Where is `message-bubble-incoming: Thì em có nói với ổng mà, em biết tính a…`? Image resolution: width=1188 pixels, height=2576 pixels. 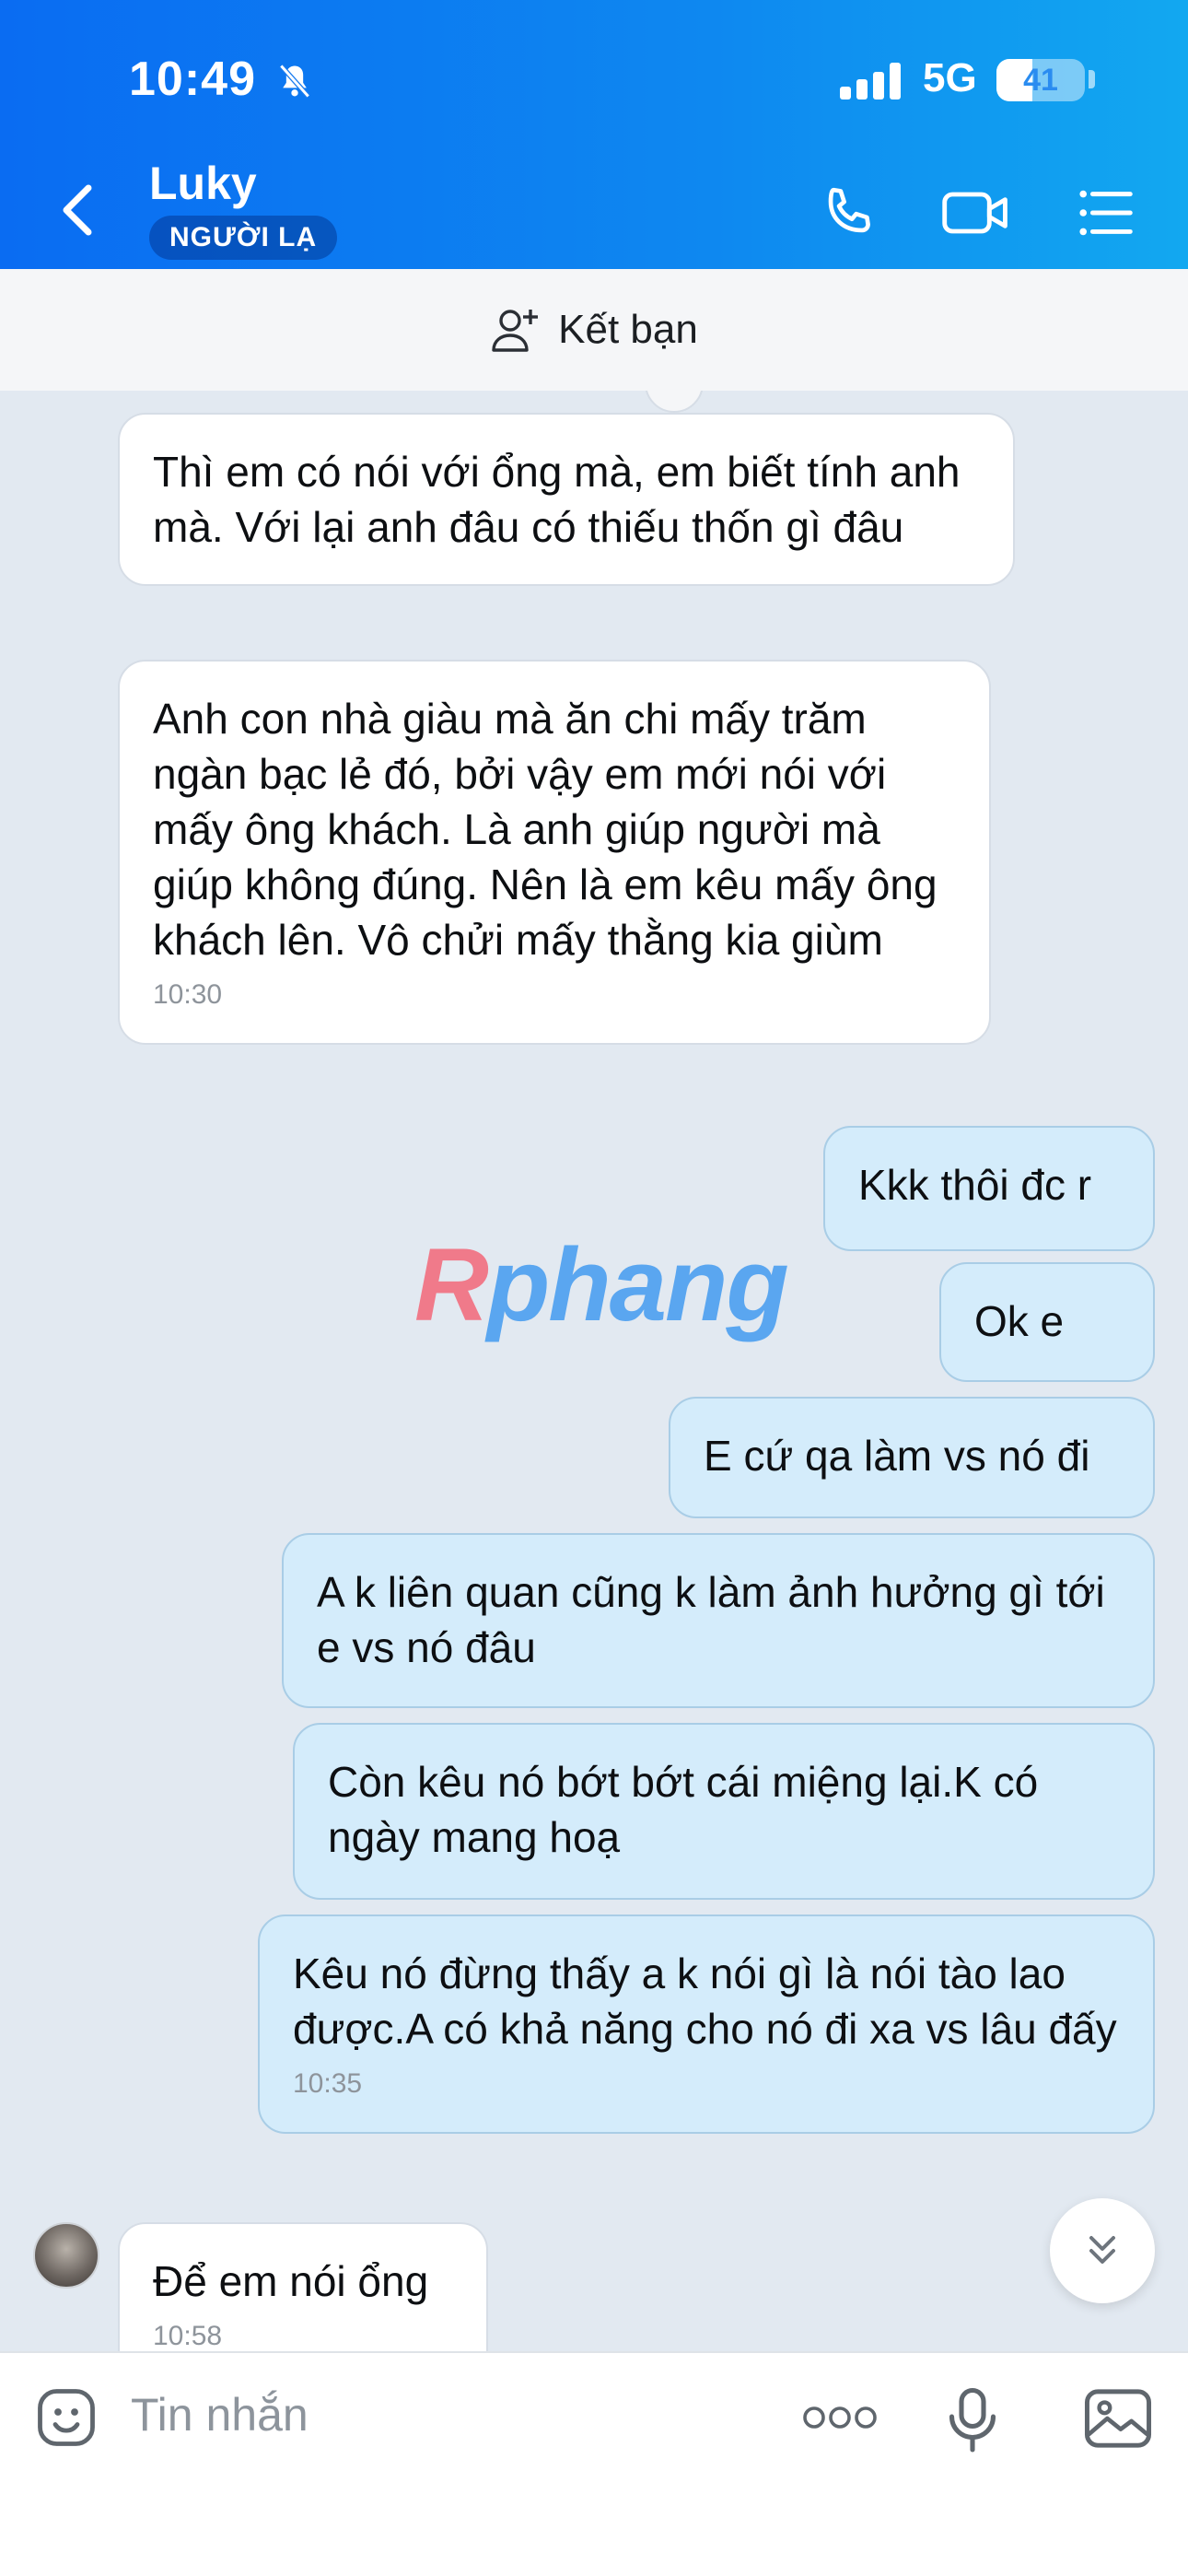 message-bubble-incoming: Thì em có nói với ổng mà, em biết tính a… is located at coordinates (566, 499).